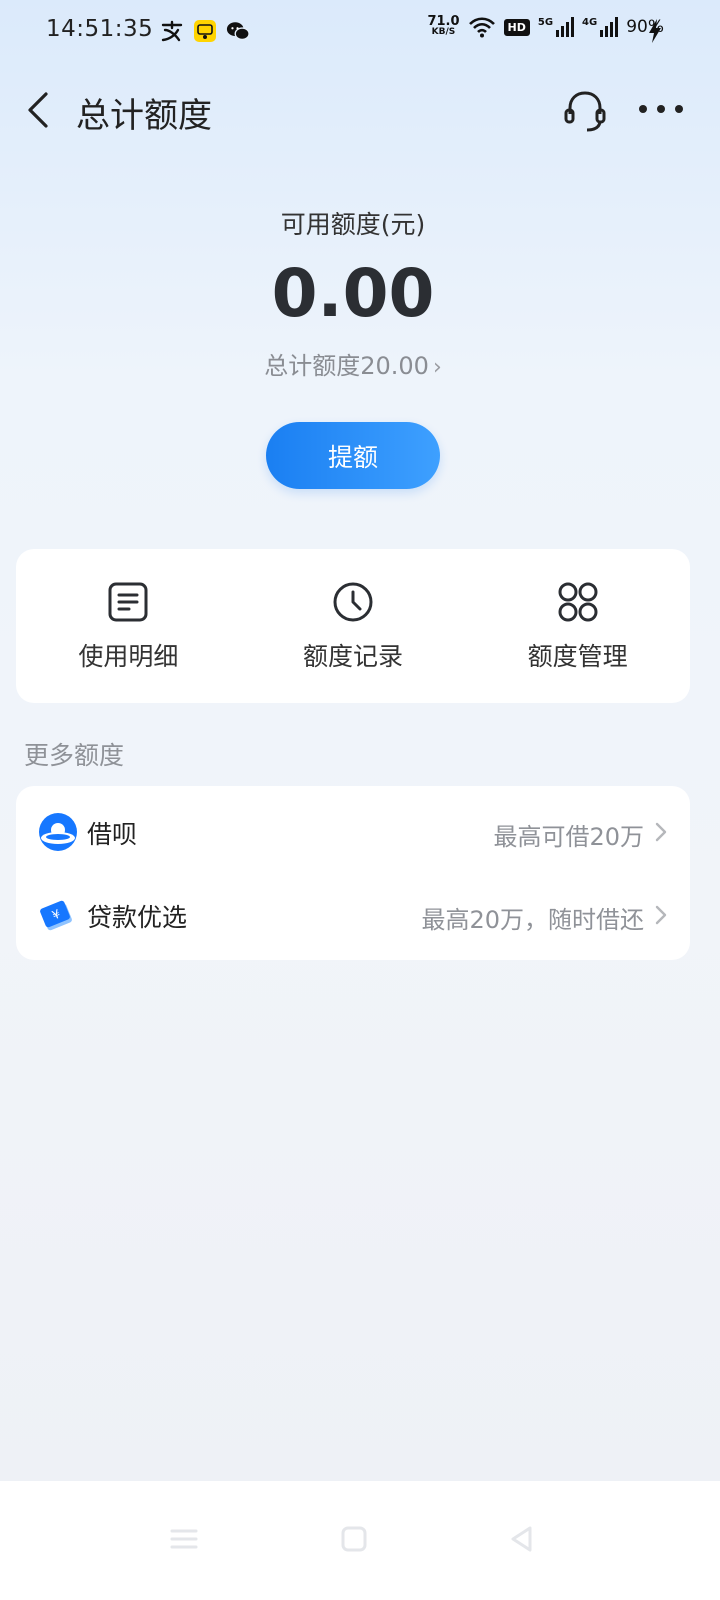  I want to click on grid-icon, so click(578, 602).